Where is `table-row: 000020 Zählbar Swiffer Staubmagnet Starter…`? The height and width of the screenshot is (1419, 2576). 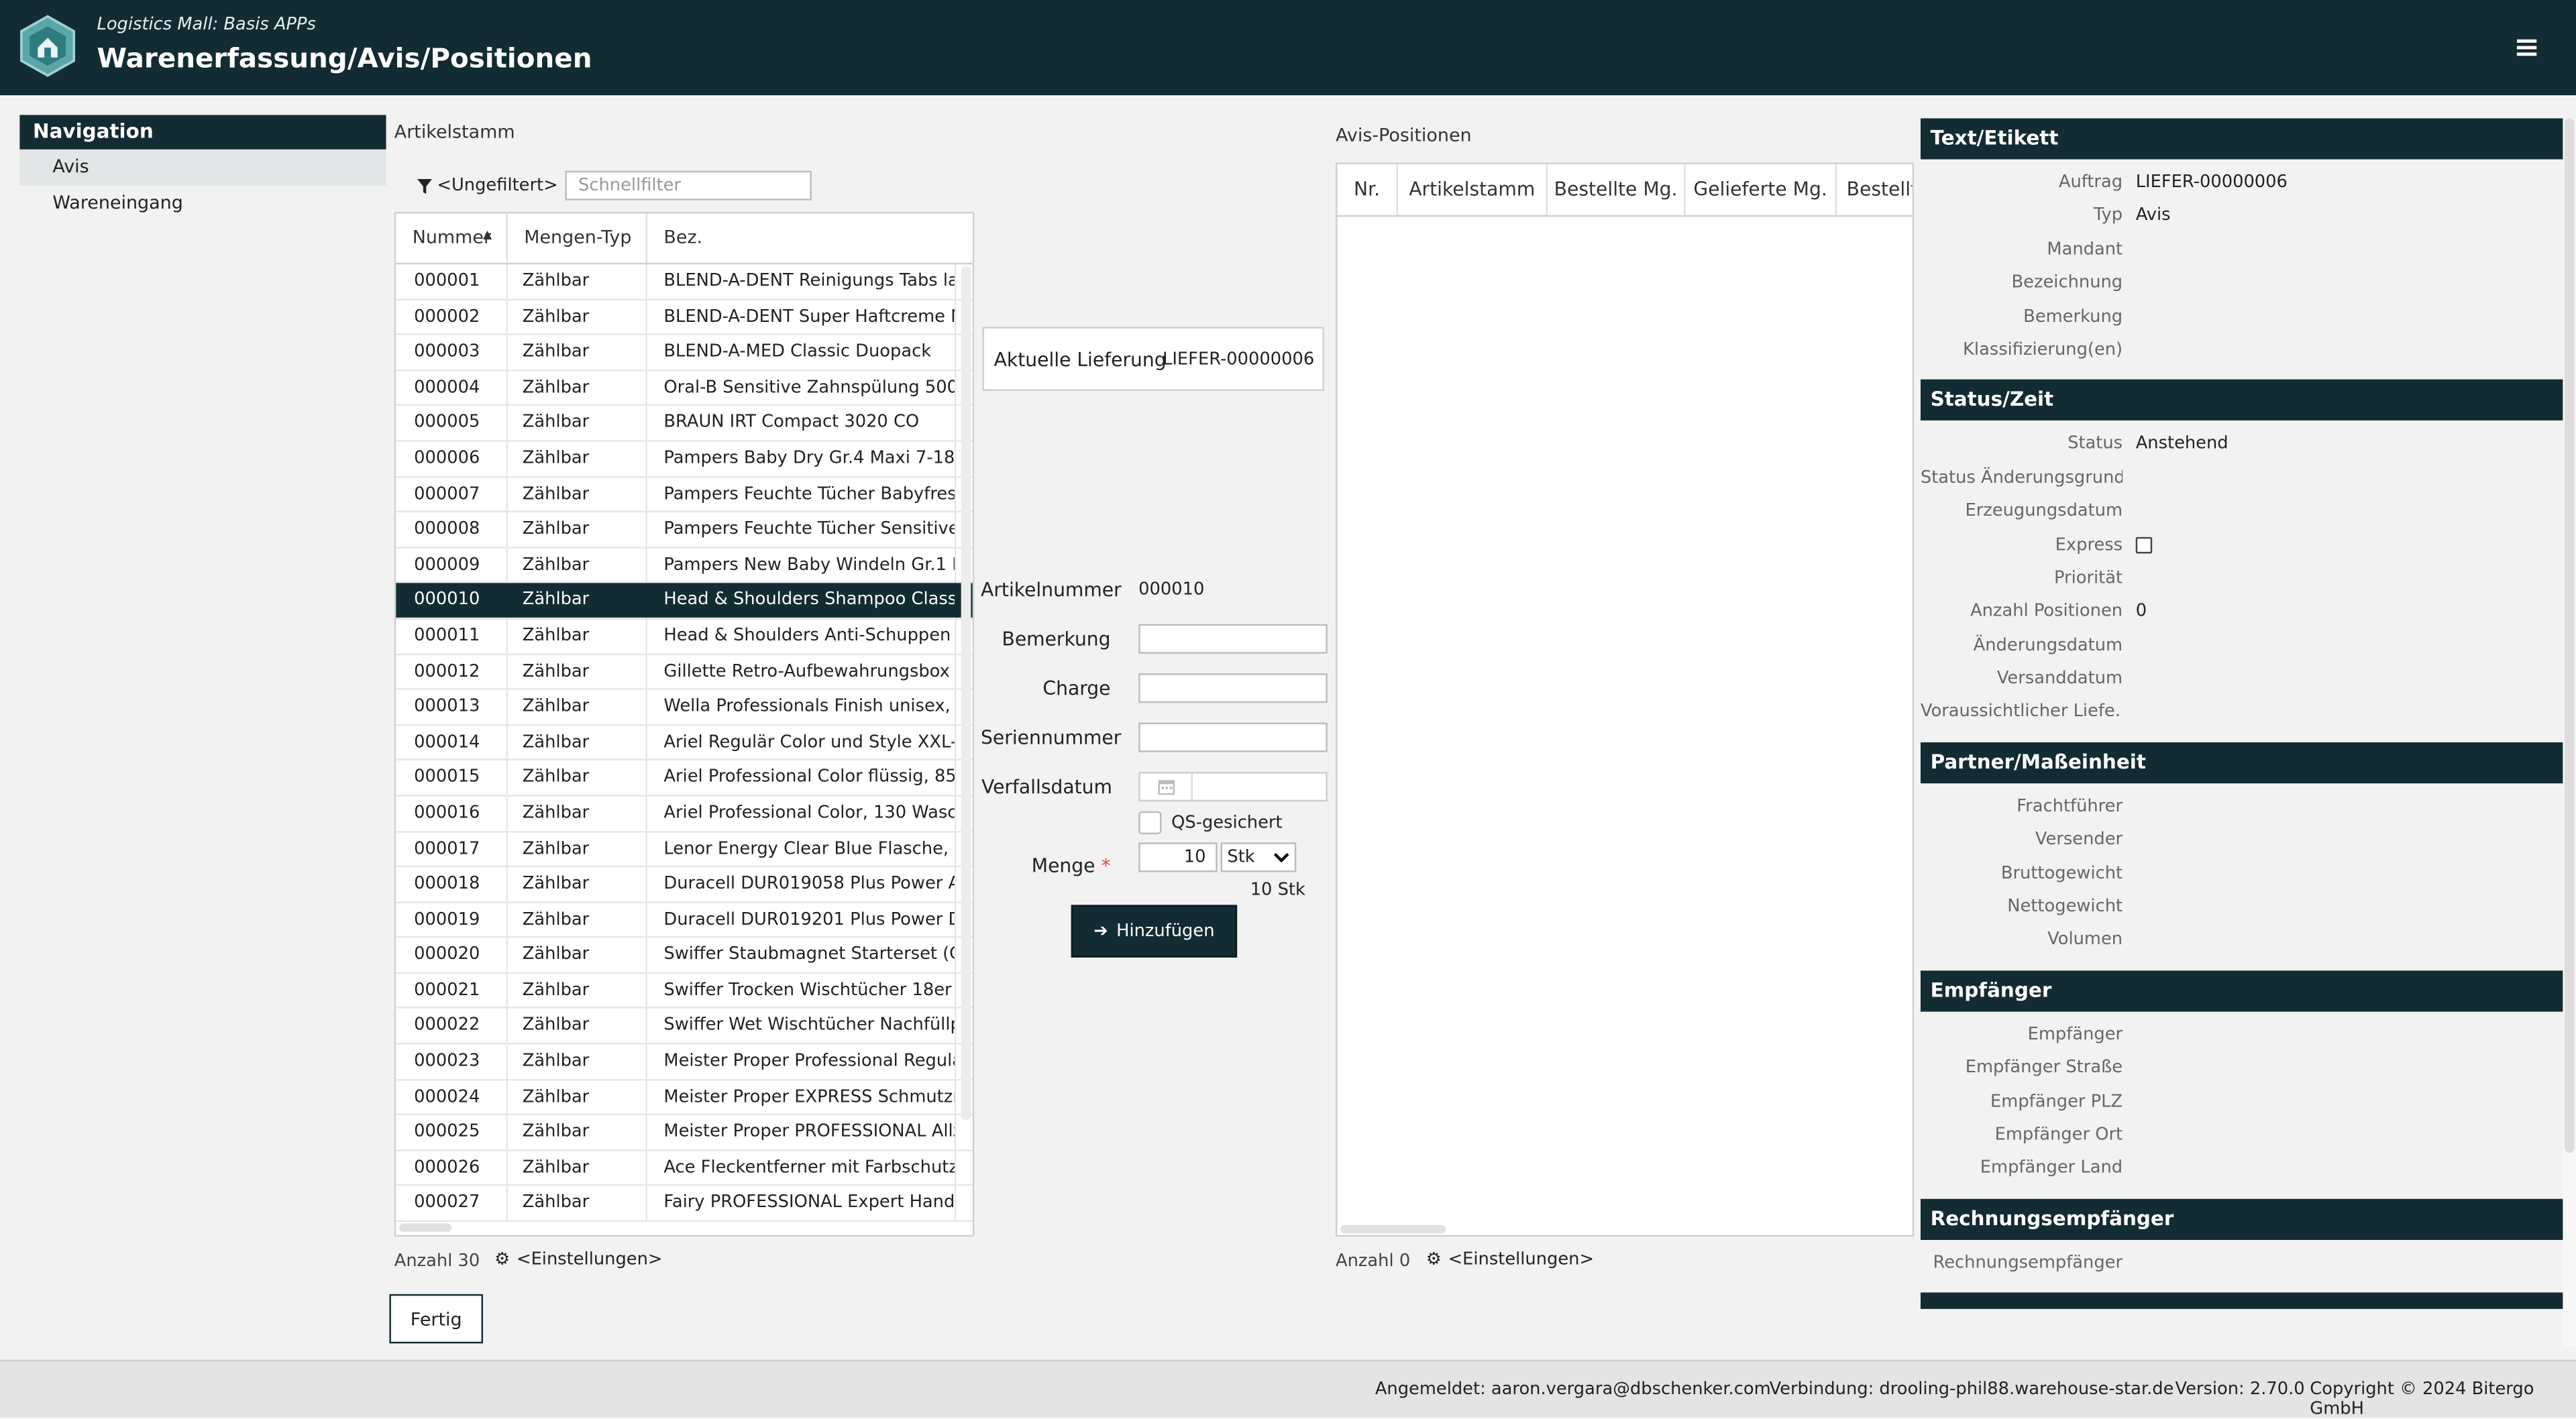 table-row: 000020 Zählbar Swiffer Staubmagnet Starter… is located at coordinates (684, 956).